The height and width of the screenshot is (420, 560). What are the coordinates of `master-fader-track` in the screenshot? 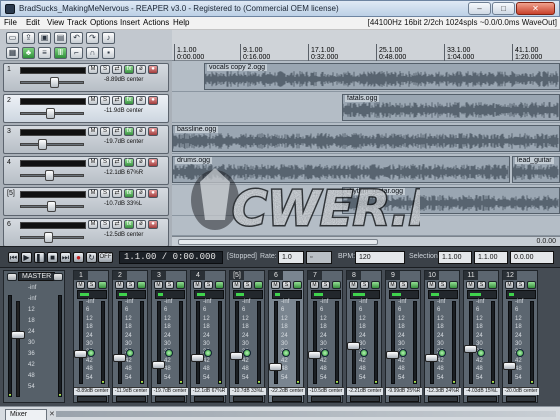 It's located at (18, 349).